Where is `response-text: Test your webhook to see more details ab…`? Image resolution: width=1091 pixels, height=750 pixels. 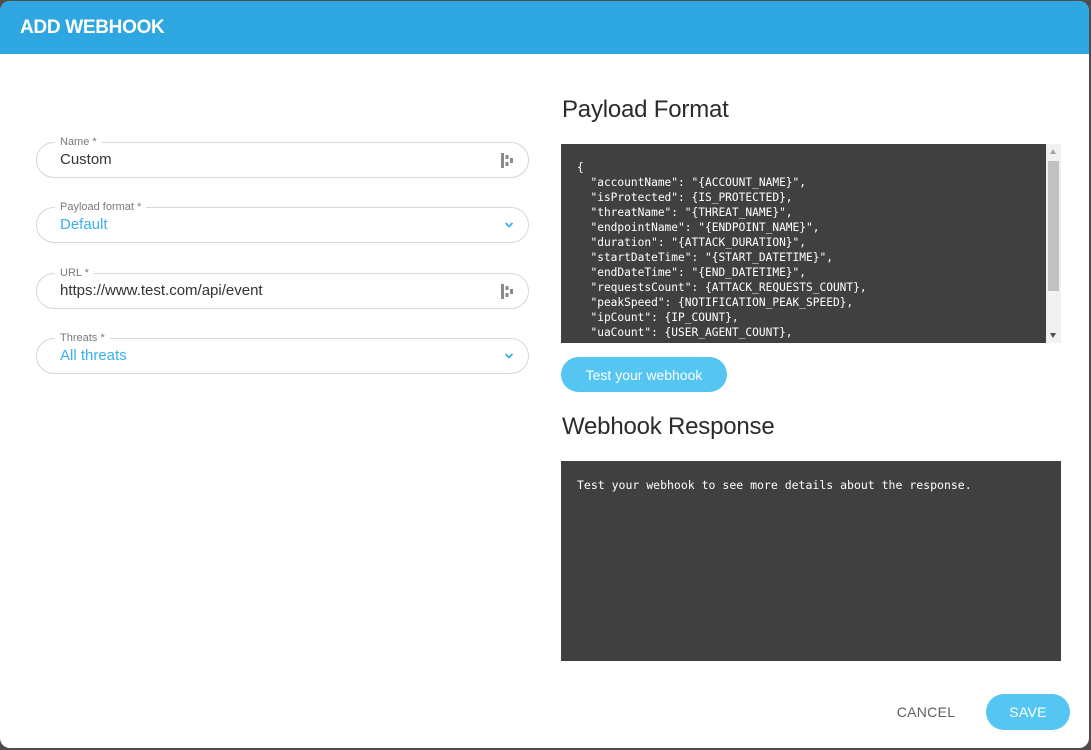 response-text: Test your webhook to see more details ab… is located at coordinates (774, 485).